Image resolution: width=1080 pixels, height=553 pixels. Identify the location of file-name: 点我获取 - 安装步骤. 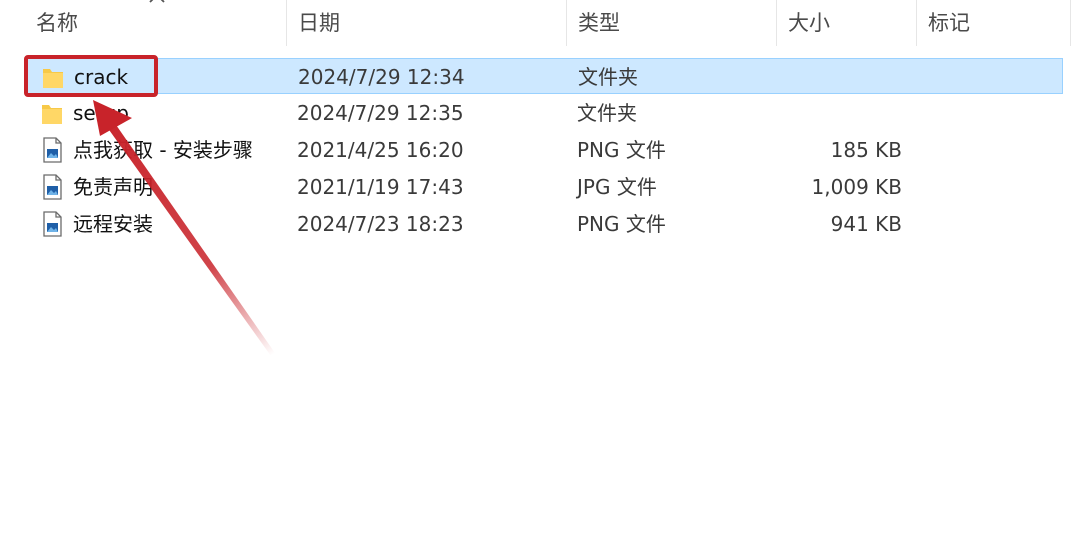
(163, 150).